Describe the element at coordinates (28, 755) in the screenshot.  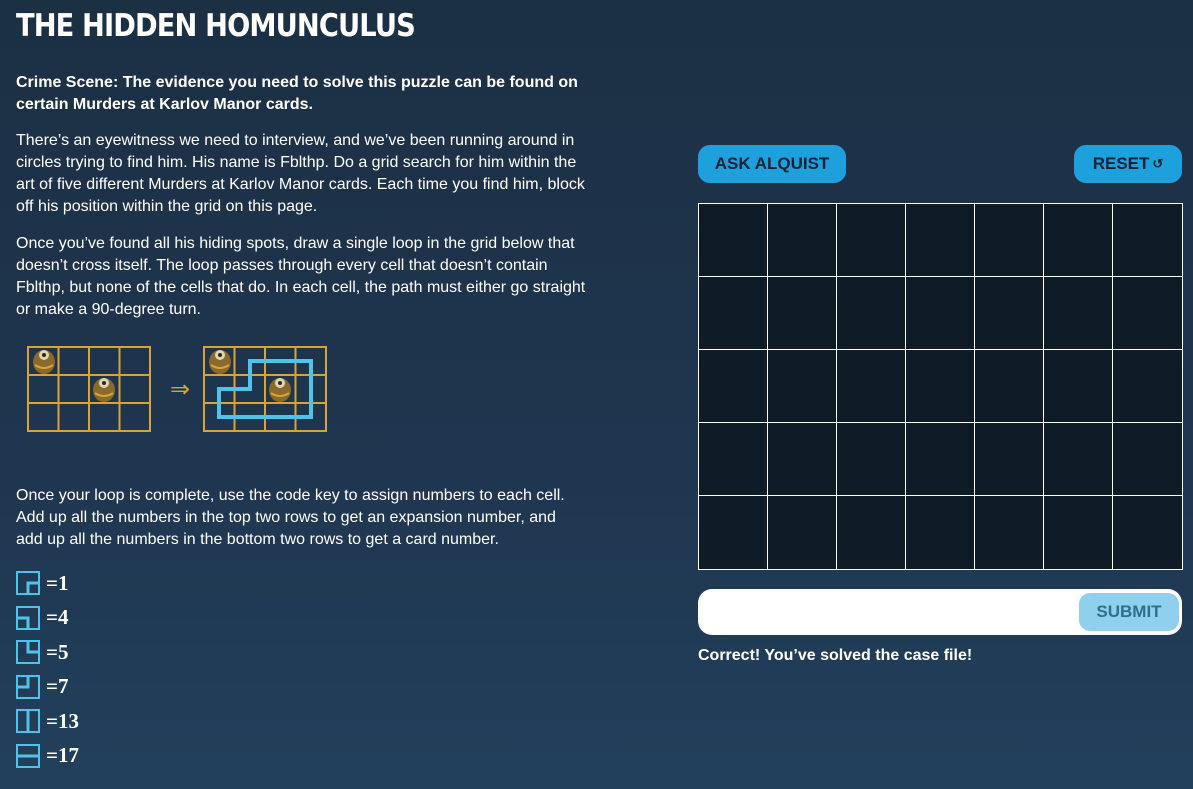
I see `horizontal-straight-icon` at that location.